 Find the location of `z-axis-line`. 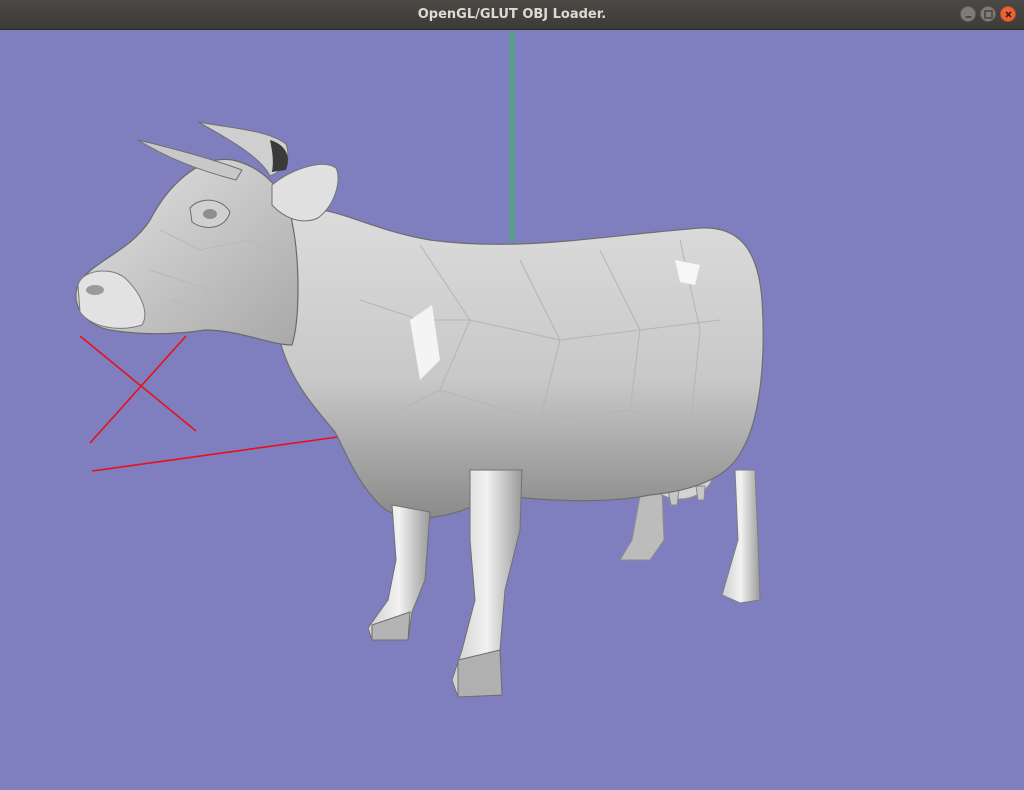

z-axis-line is located at coordinates (138, 383).